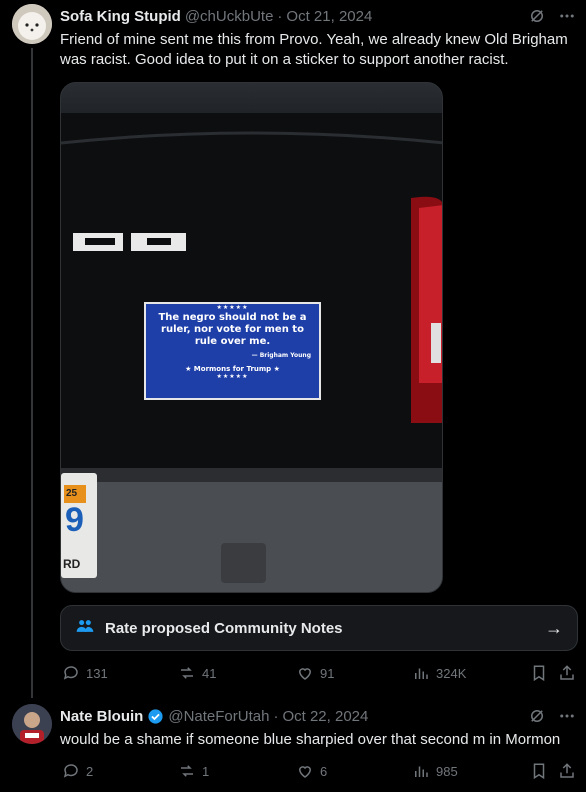 The width and height of the screenshot is (586, 792). I want to click on handle: @chUckbUte, so click(229, 16).